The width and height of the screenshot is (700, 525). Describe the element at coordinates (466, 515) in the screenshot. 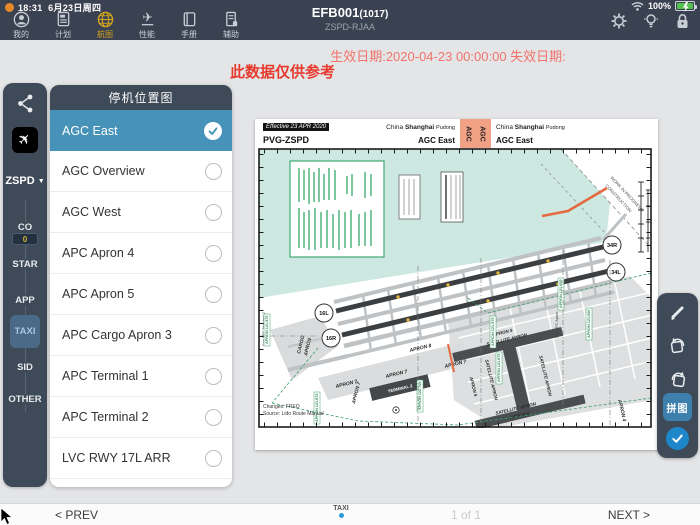

I see `page-counter: 1 of 1` at that location.